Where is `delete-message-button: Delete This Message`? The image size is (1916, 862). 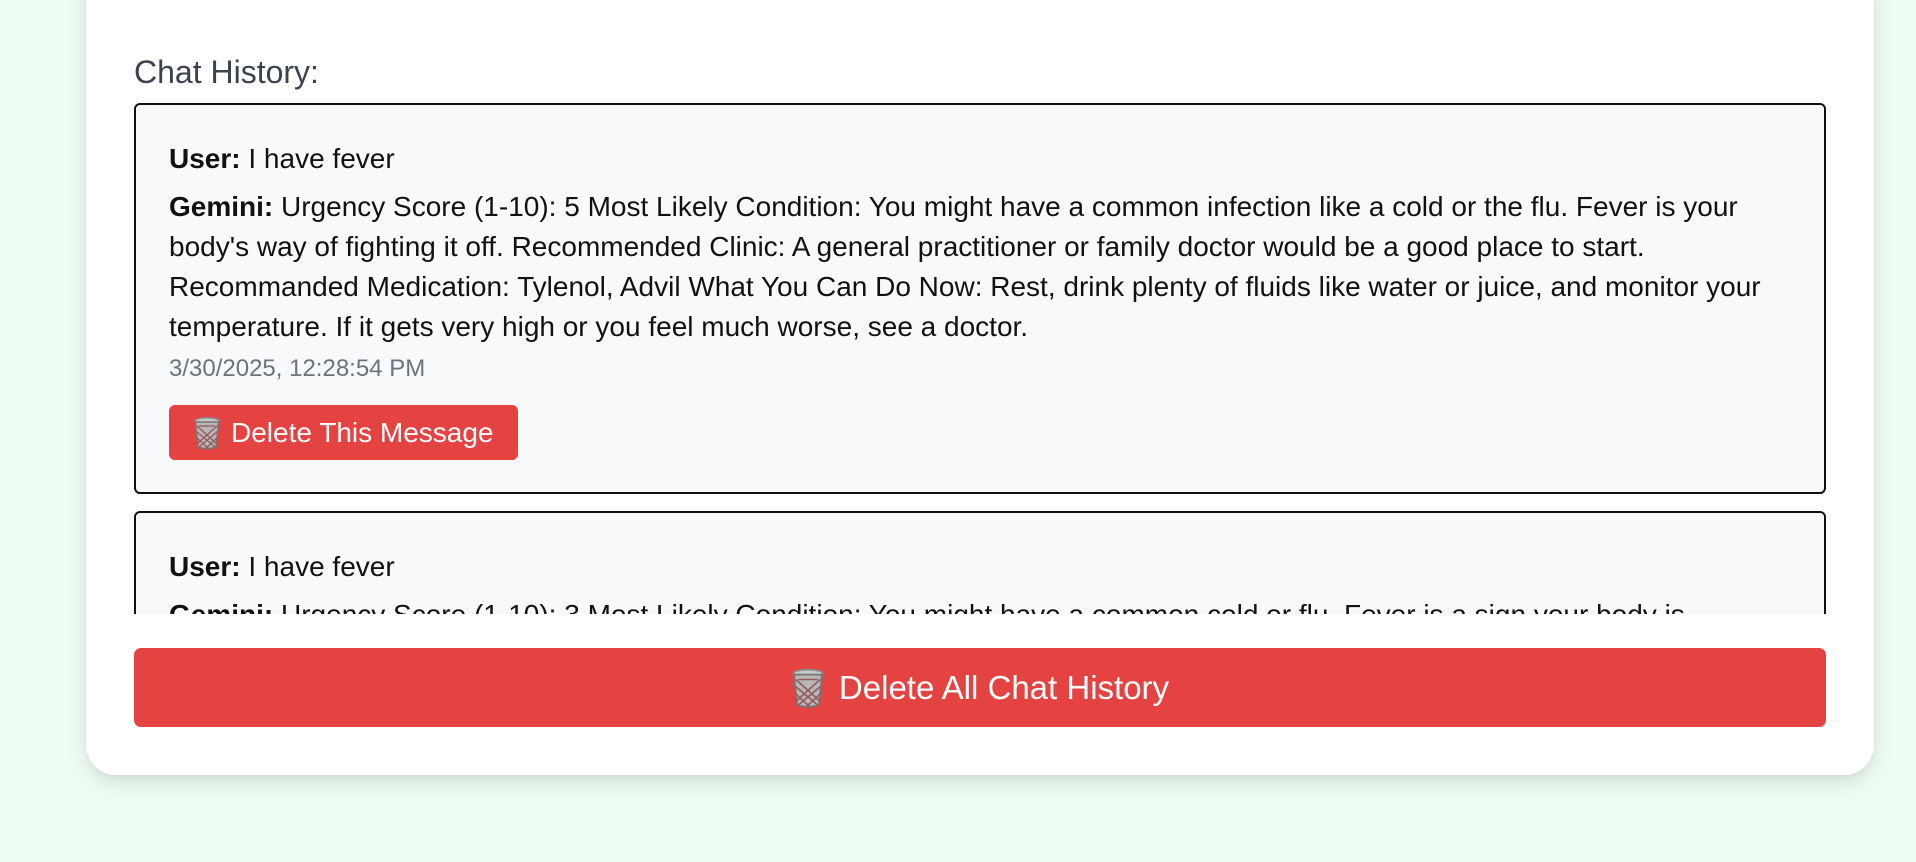
delete-message-button: Delete This Message is located at coordinates (343, 432).